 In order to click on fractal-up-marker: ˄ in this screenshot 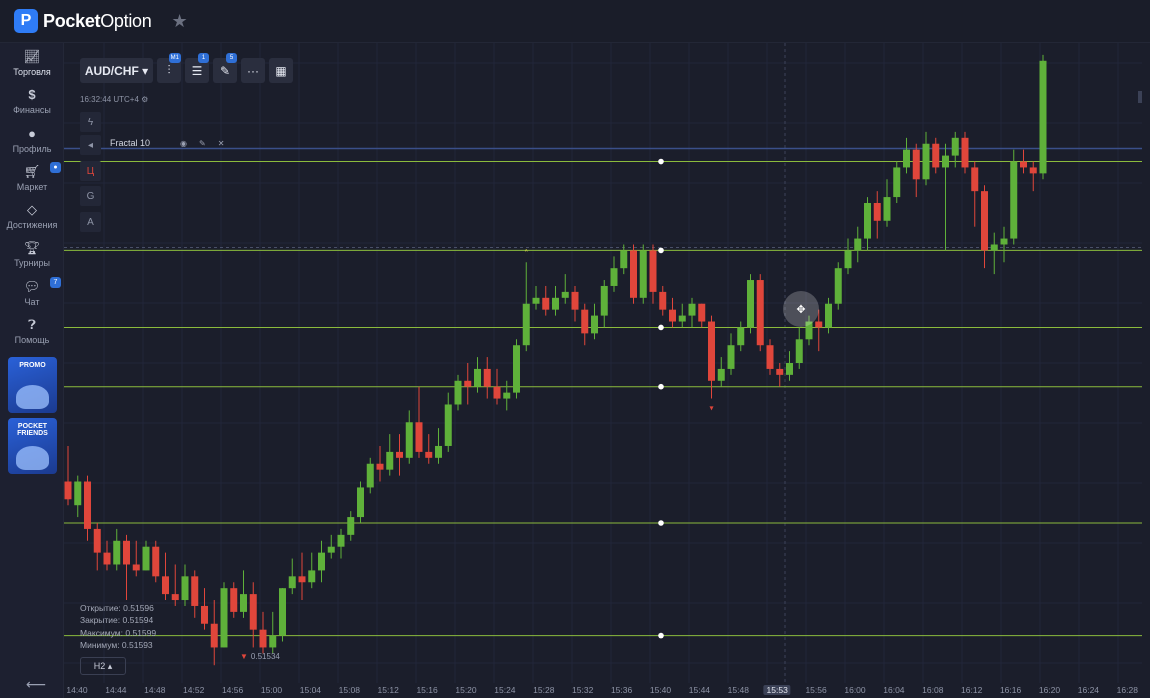, I will do `click(526, 254)`.